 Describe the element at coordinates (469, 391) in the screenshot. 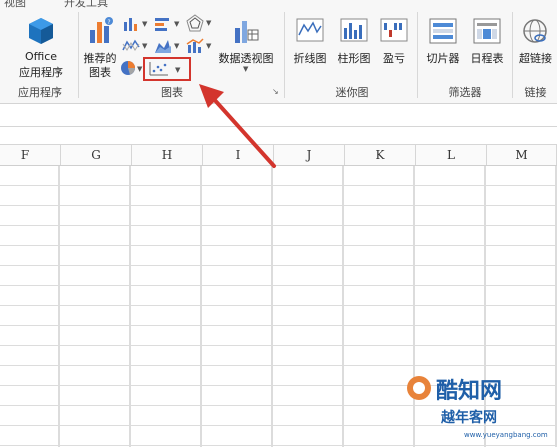

I see `watermark-title: 酷知网` at that location.